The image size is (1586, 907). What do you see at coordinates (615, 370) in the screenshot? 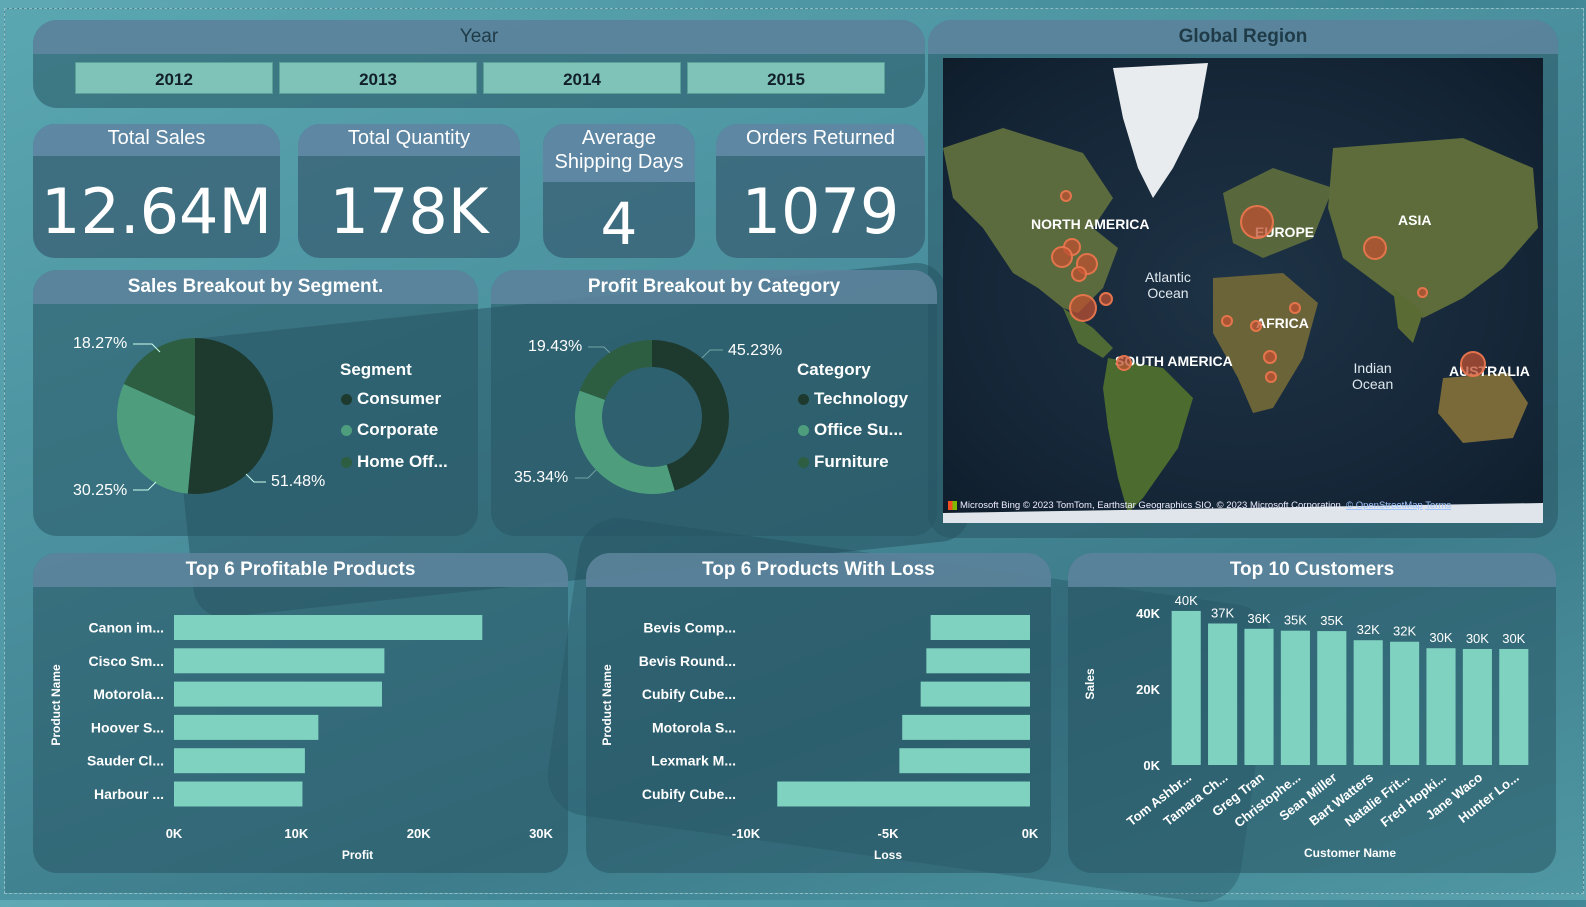
I see `pie-slice-furniture` at bounding box center [615, 370].